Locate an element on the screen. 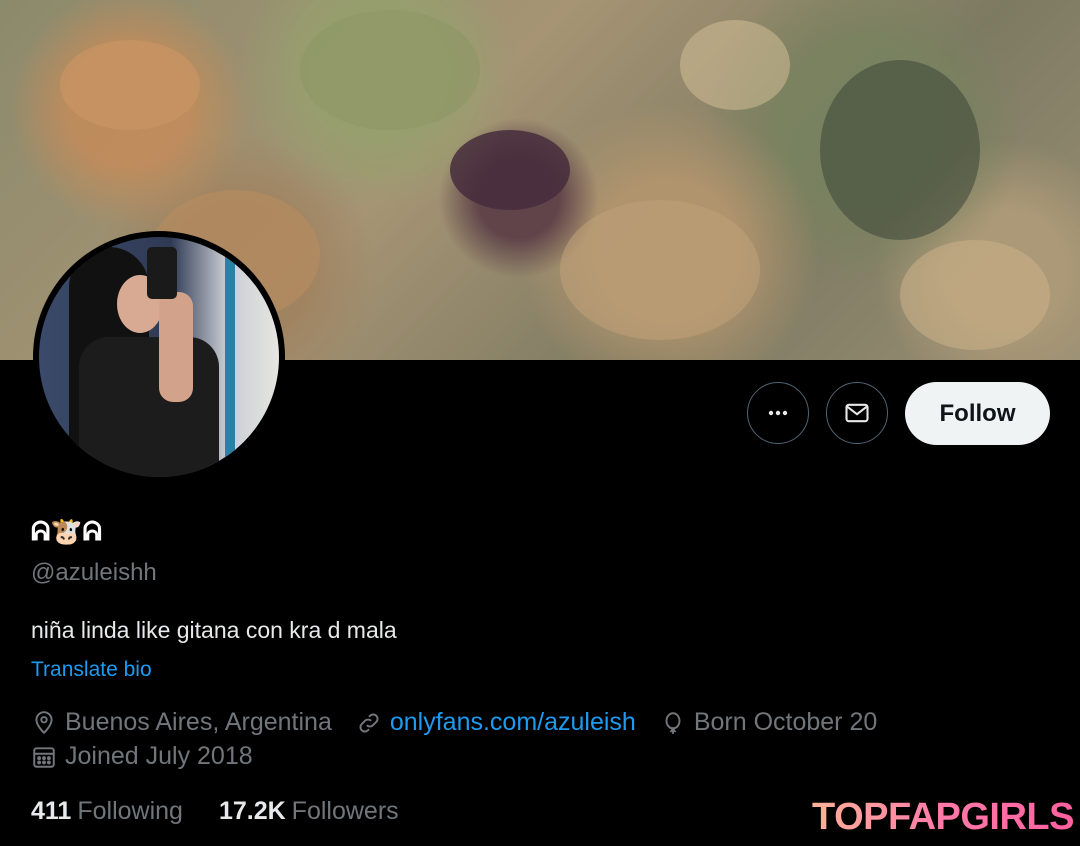 The width and height of the screenshot is (1080, 846). more-button is located at coordinates (778, 413).